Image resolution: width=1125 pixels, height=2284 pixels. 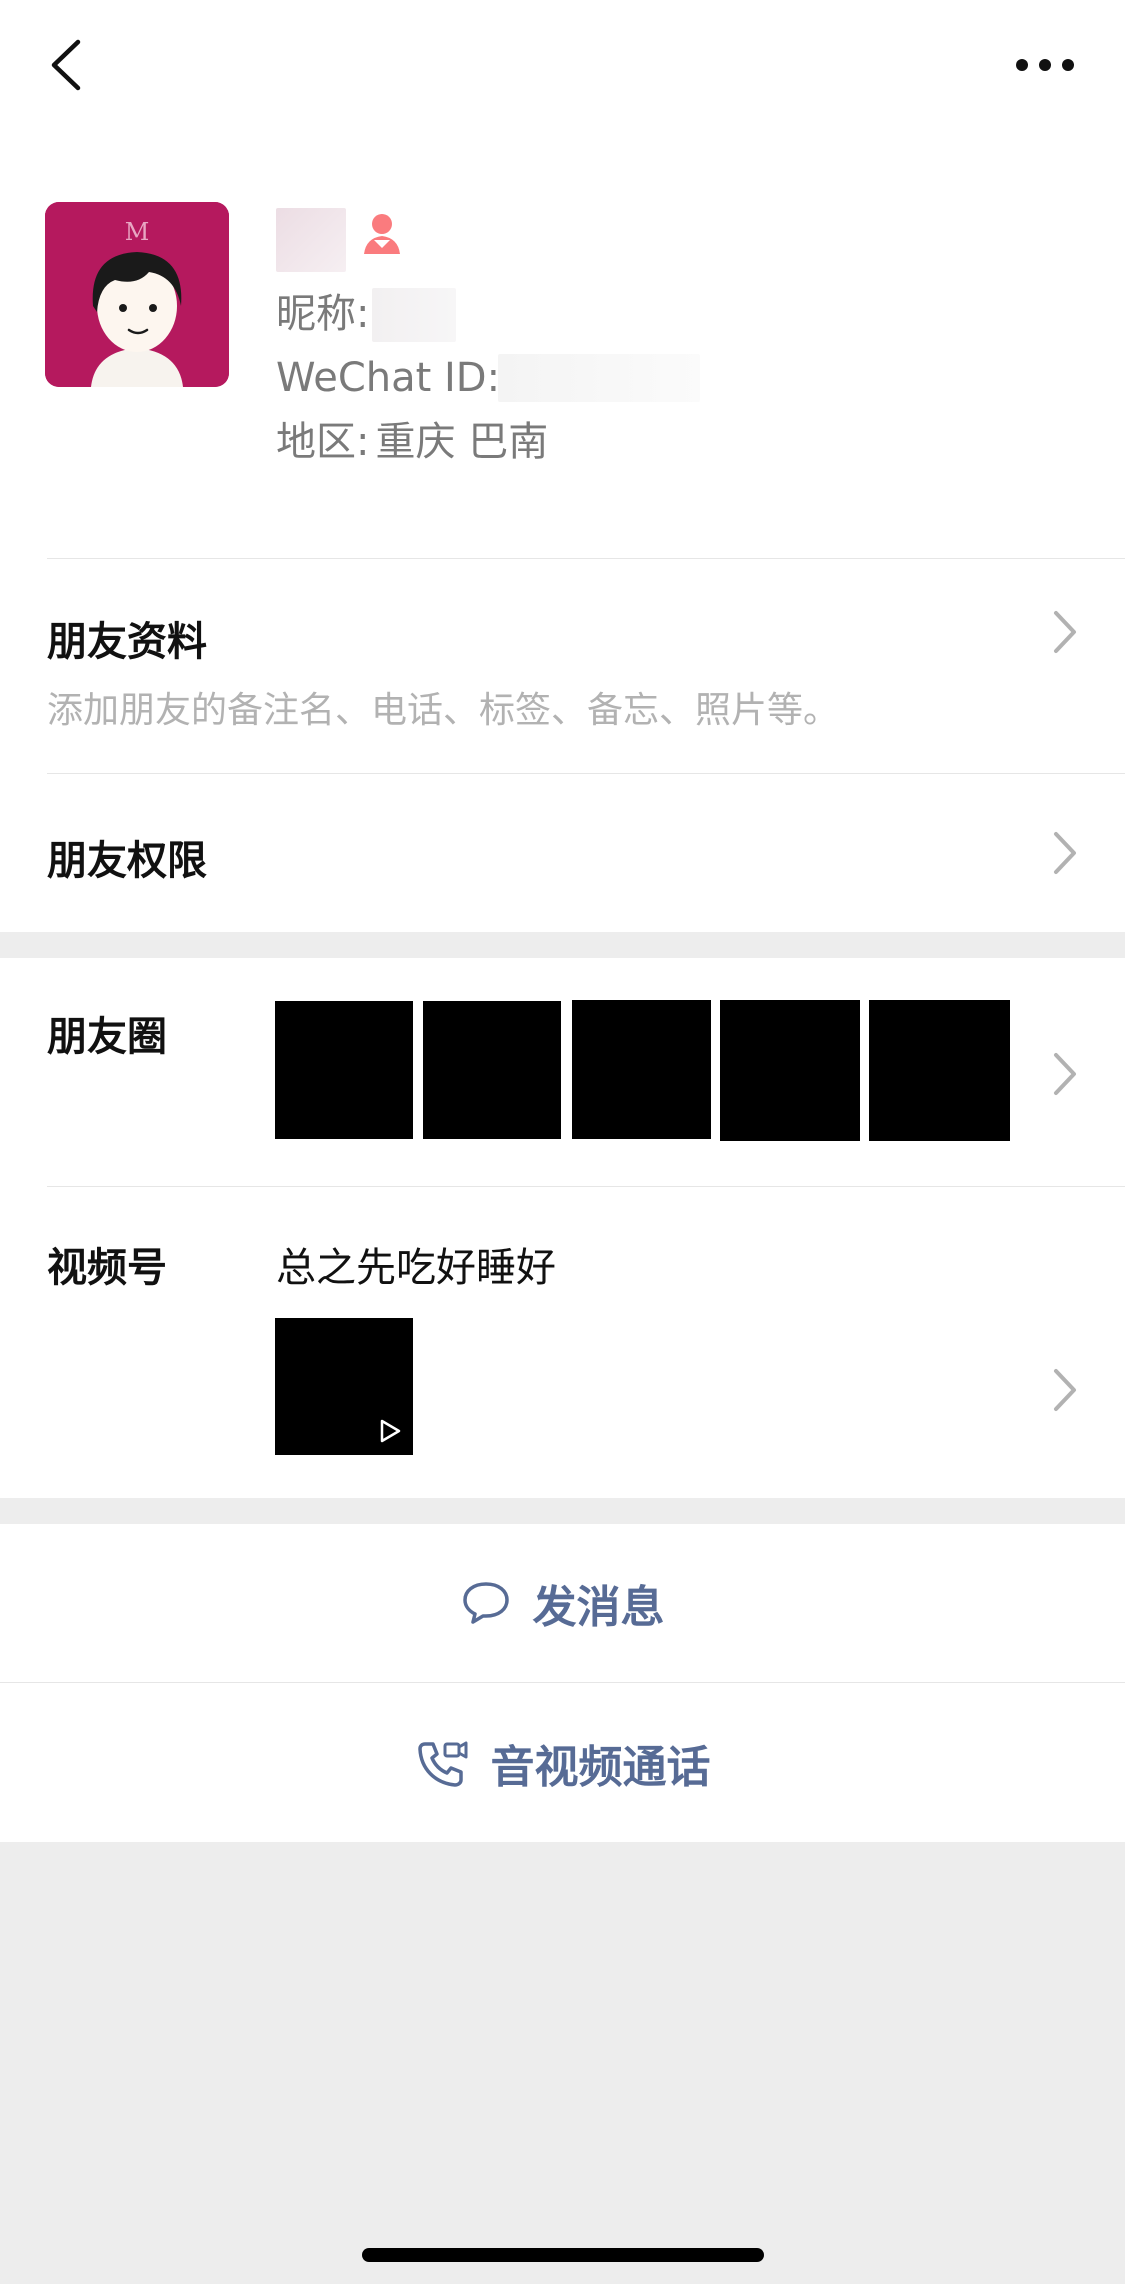 I want to click on back-button, so click(x=66, y=65).